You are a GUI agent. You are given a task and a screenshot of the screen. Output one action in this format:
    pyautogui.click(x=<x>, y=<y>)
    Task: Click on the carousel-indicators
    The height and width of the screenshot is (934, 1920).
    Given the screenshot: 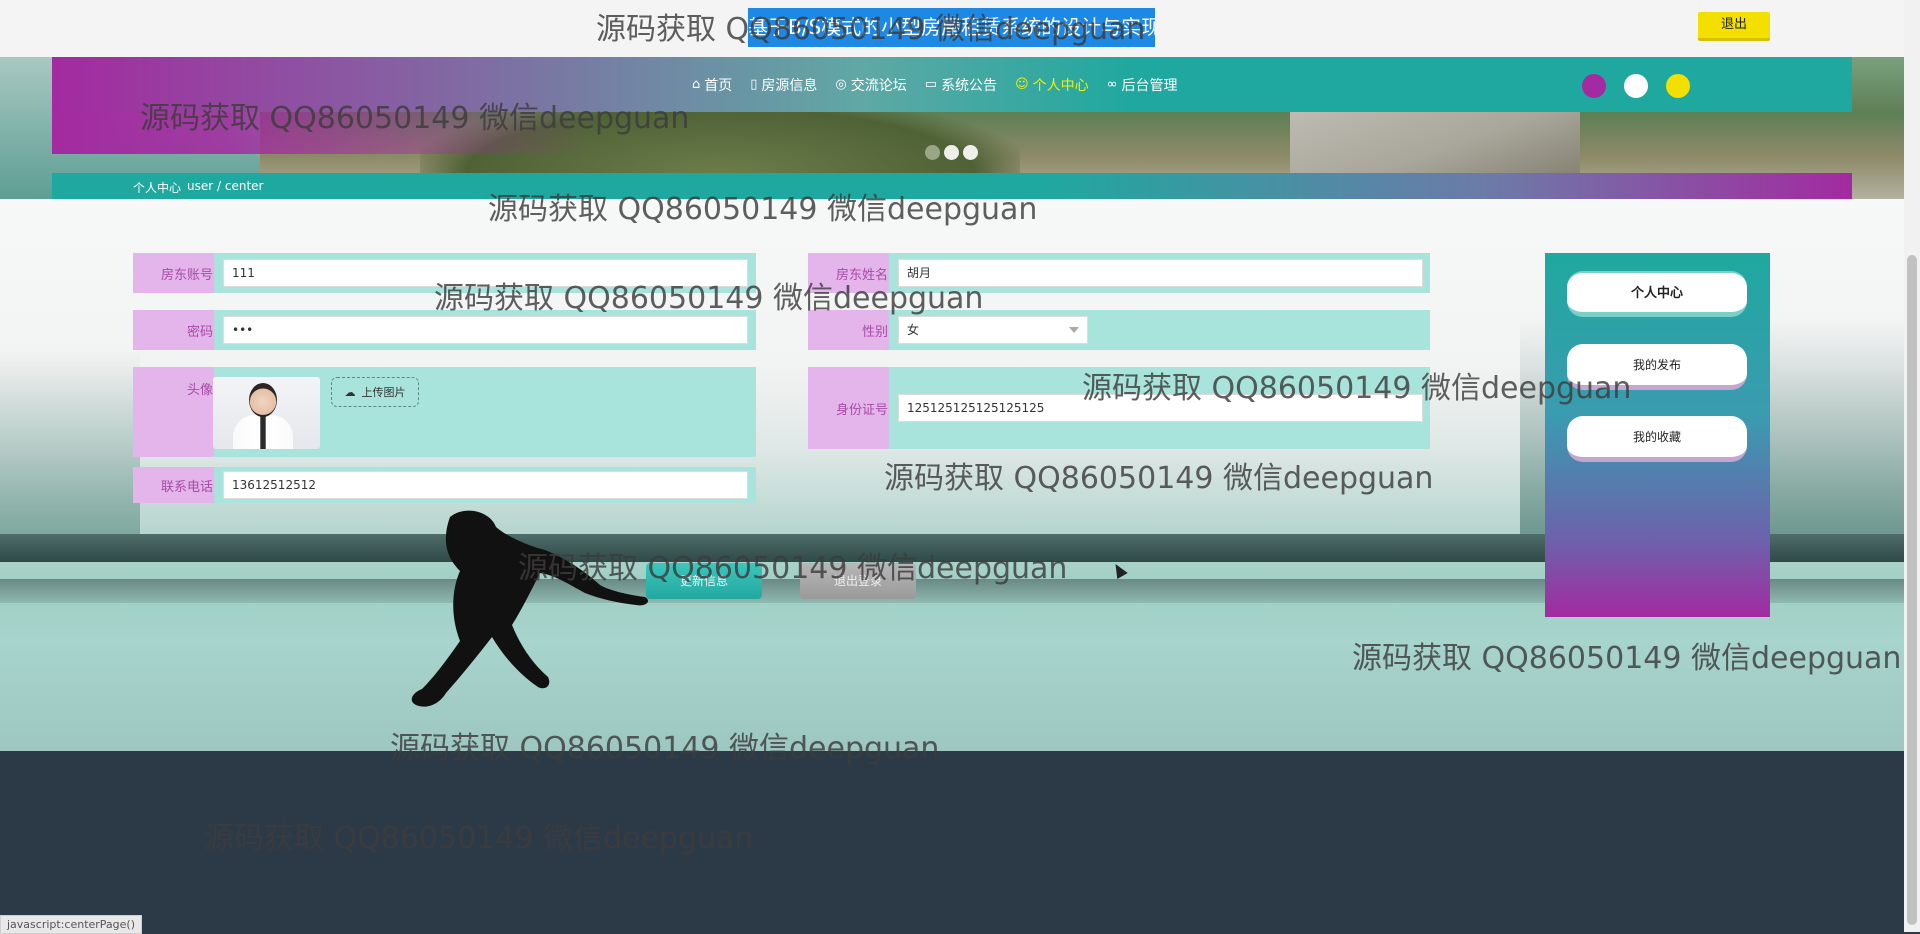 What is the action you would take?
    pyautogui.click(x=951, y=152)
    